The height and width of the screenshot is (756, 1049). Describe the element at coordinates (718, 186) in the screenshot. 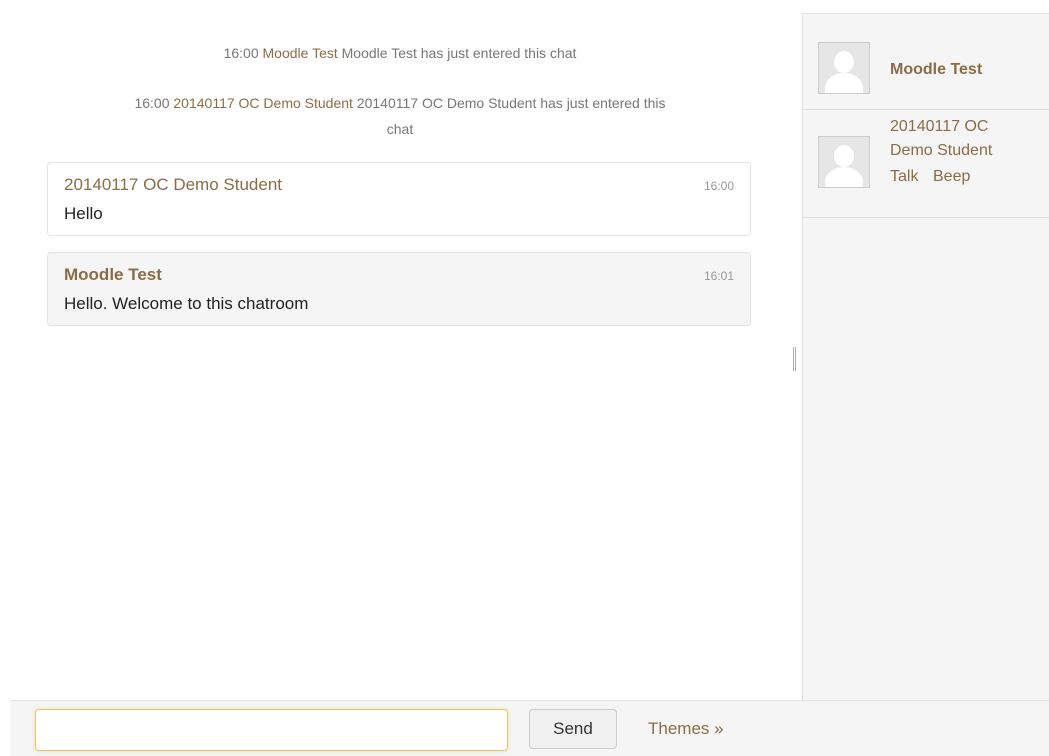

I see `message-time: 16:00` at that location.